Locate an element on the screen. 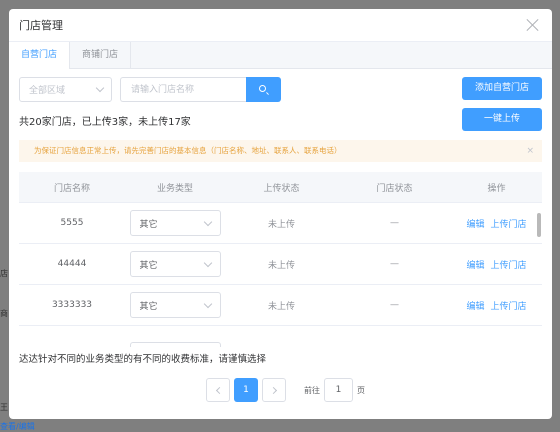 This screenshot has height=432, width=560. tab-merchant-stores: 商铺门店 is located at coordinates (101, 55).